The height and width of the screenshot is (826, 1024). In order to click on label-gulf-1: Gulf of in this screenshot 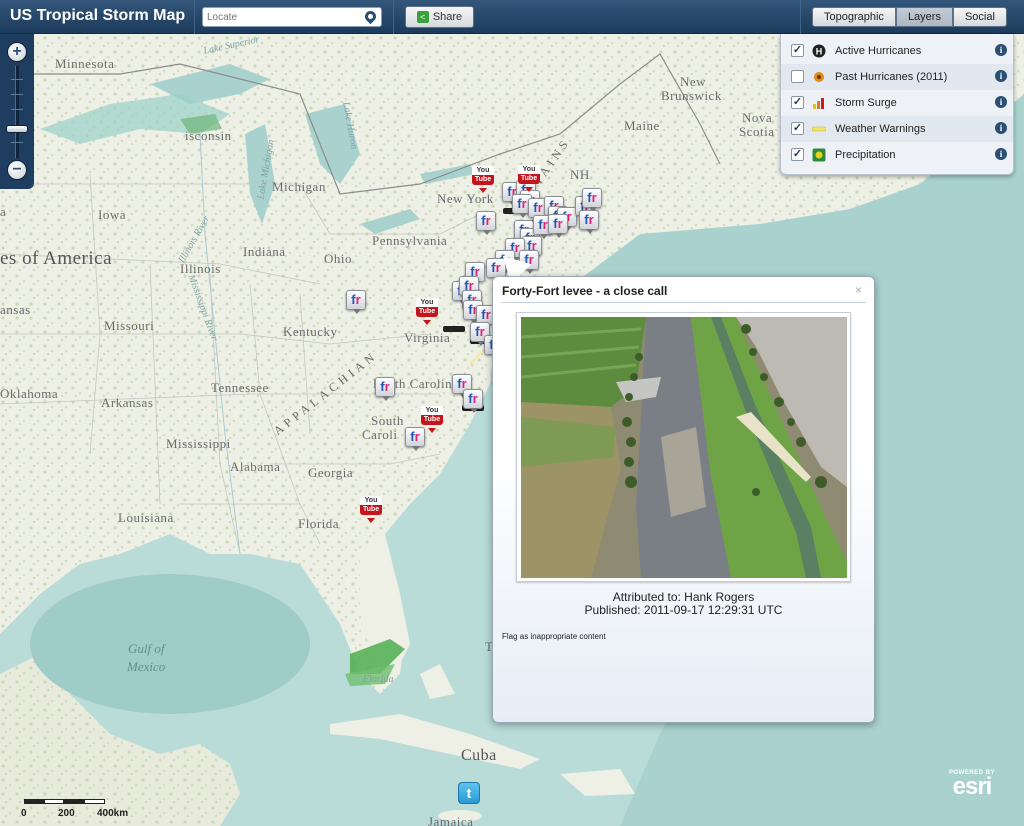, I will do `click(146, 648)`.